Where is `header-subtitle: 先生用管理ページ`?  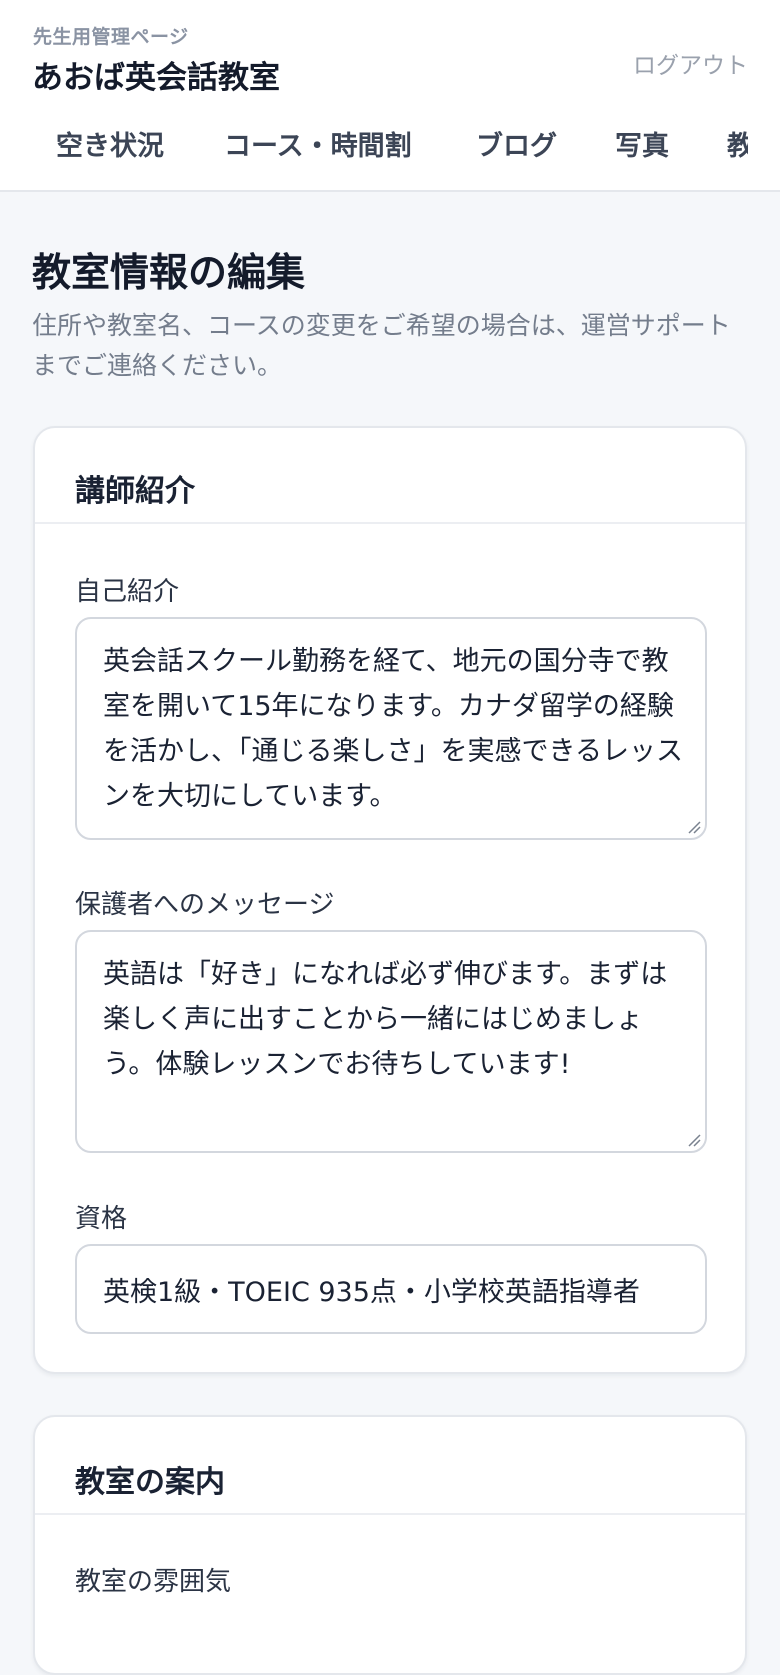 header-subtitle: 先生用管理ページ is located at coordinates (111, 37).